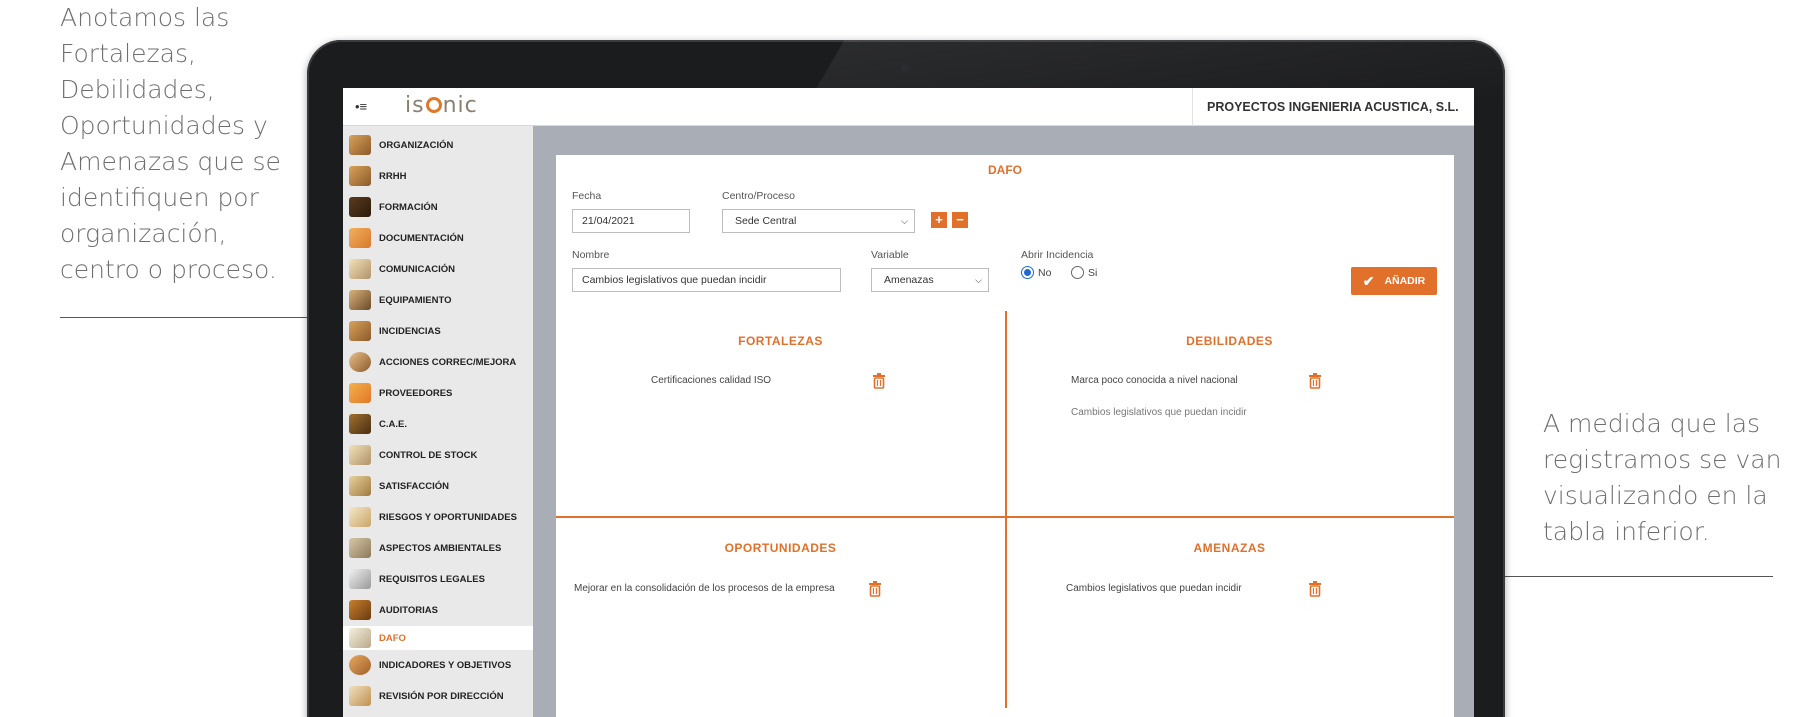  Describe the element at coordinates (1333, 107) in the screenshot. I see `company-name: PROYECTOS INGENIERIA ACUSTICA, S.L.` at that location.